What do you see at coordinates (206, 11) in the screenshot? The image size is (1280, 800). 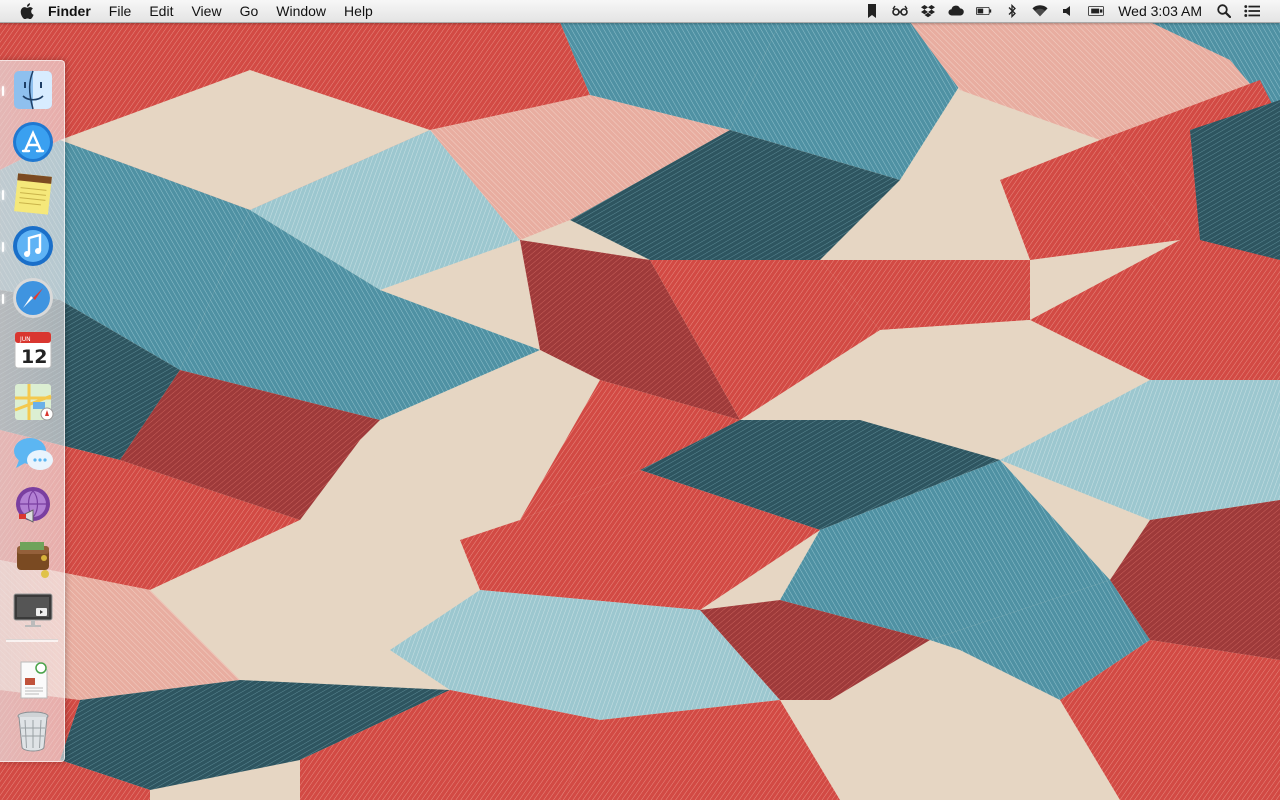 I see `menu-view: View` at bounding box center [206, 11].